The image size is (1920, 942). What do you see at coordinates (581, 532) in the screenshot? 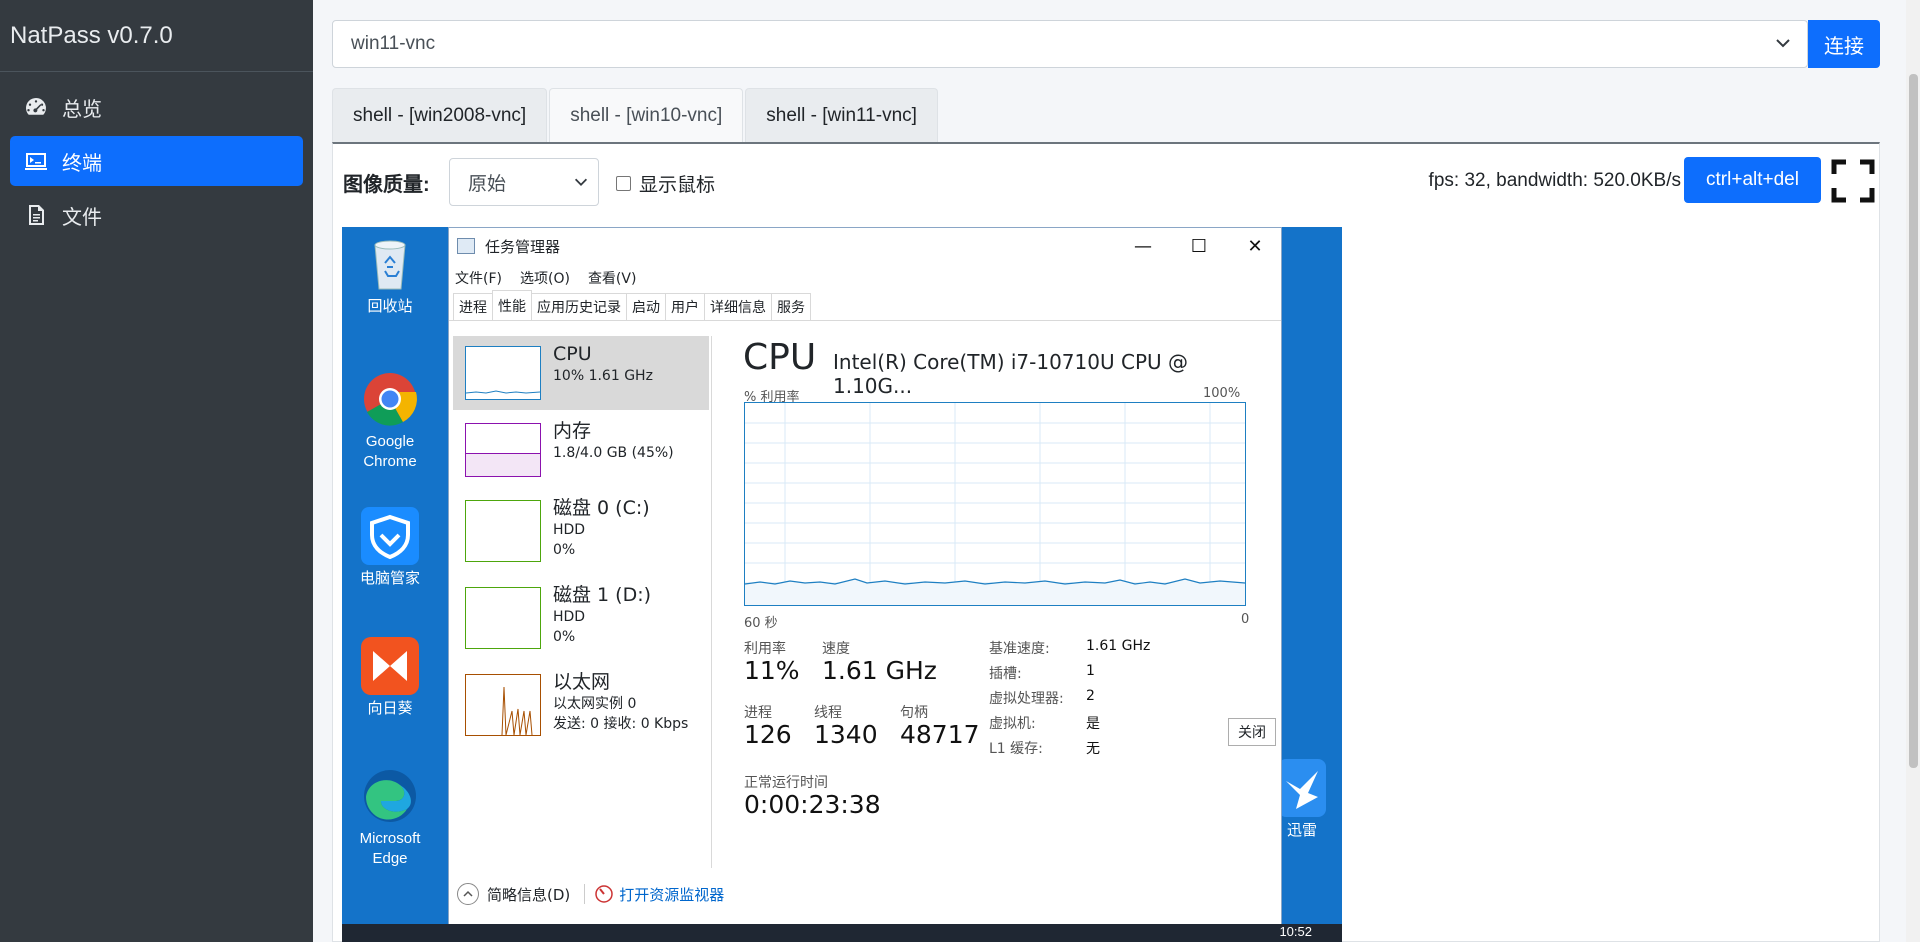
I see `resource-disk0: 磁盘 0 (C:) HDD 0%` at bounding box center [581, 532].